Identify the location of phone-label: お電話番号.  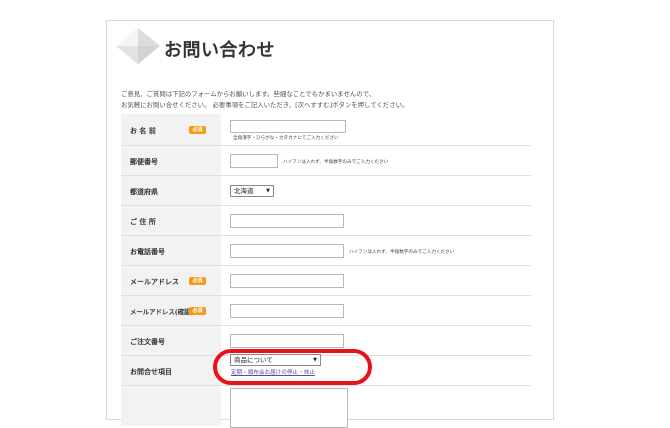
(147, 252).